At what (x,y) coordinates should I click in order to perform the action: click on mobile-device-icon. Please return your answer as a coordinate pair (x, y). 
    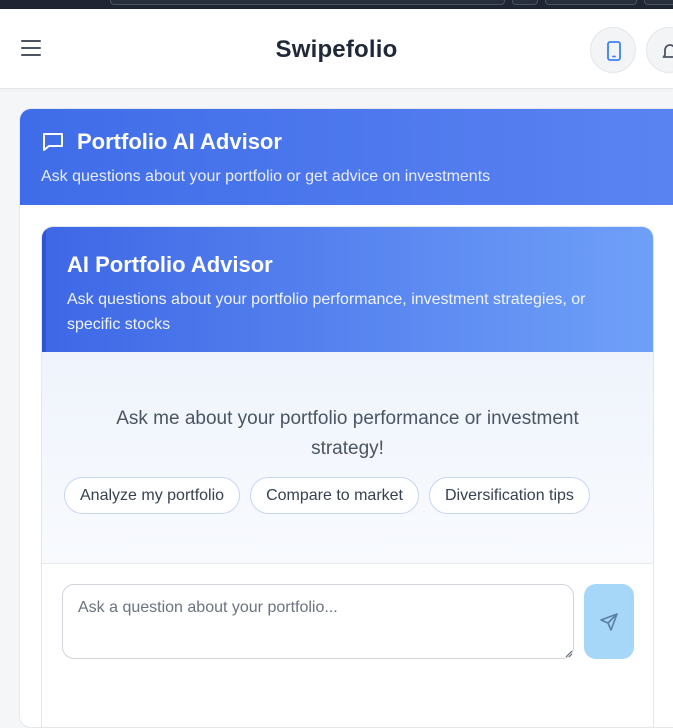
    Looking at the image, I should click on (614, 51).